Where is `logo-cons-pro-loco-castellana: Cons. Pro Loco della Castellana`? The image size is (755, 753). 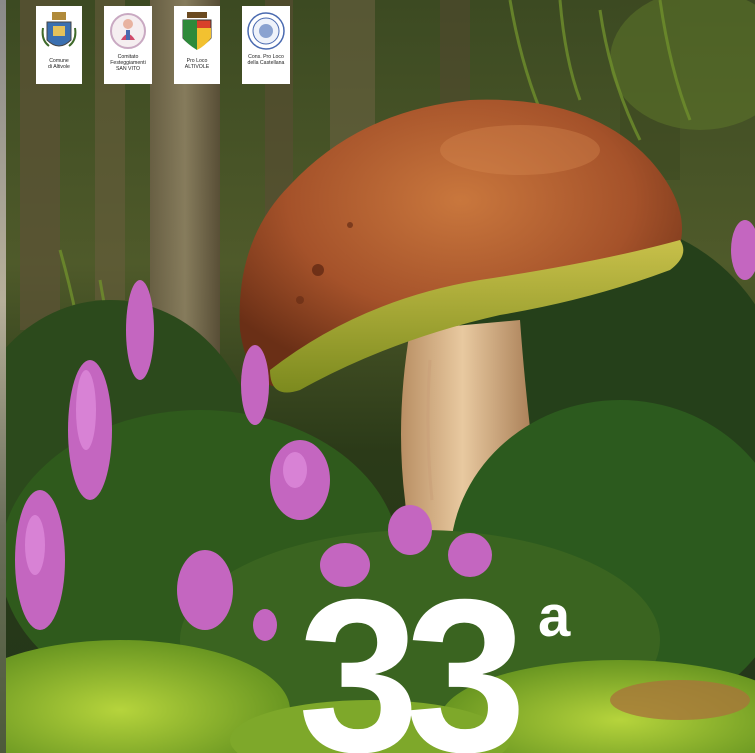
logo-cons-pro-loco-castellana: Cons. Pro Loco della Castellana is located at coordinates (266, 45).